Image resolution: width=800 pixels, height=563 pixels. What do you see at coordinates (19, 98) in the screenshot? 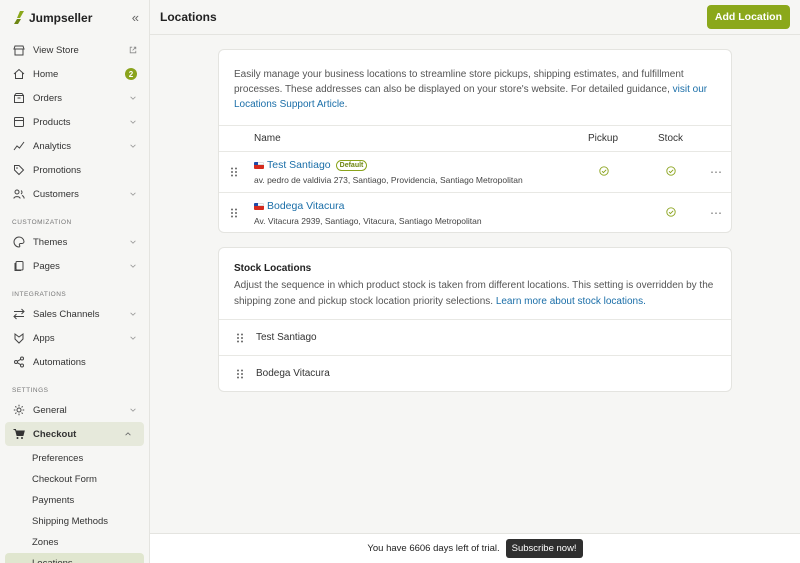
I see `orders-icon` at bounding box center [19, 98].